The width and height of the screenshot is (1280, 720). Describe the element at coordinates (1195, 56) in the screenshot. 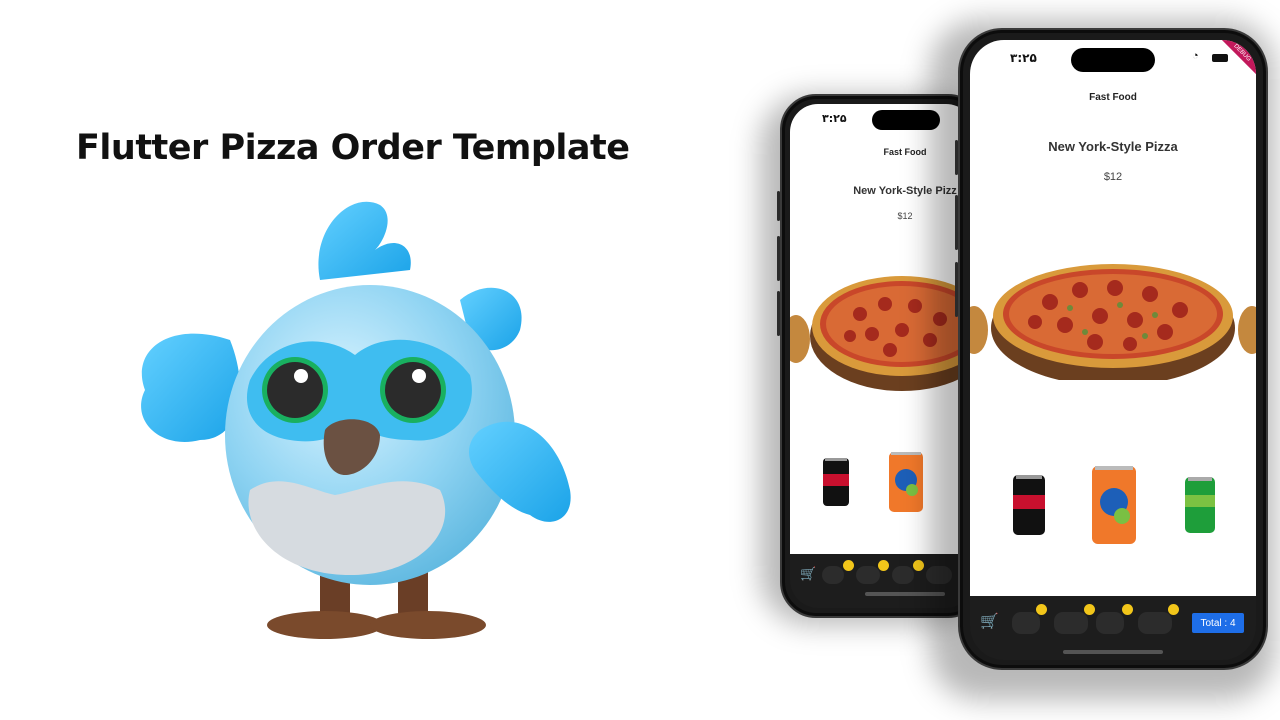

I see `wifi-icon: ◔` at that location.